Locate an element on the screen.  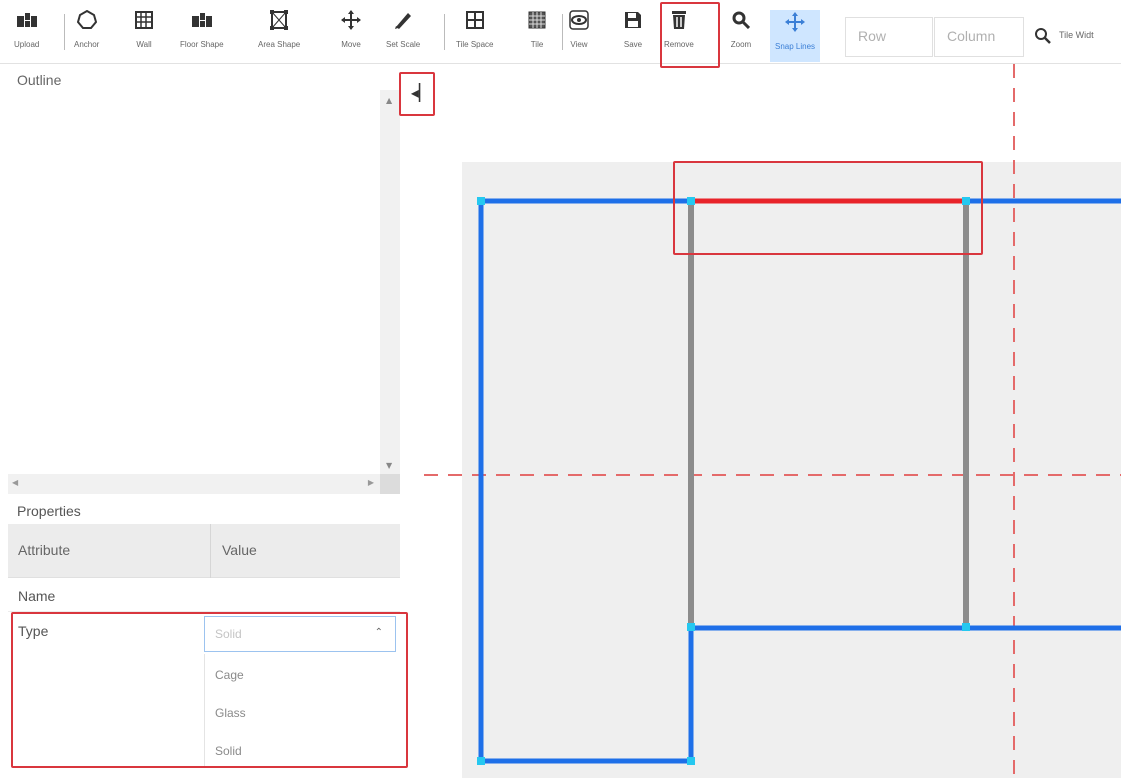
upload-label: Upload is located at coordinates (27, 44).